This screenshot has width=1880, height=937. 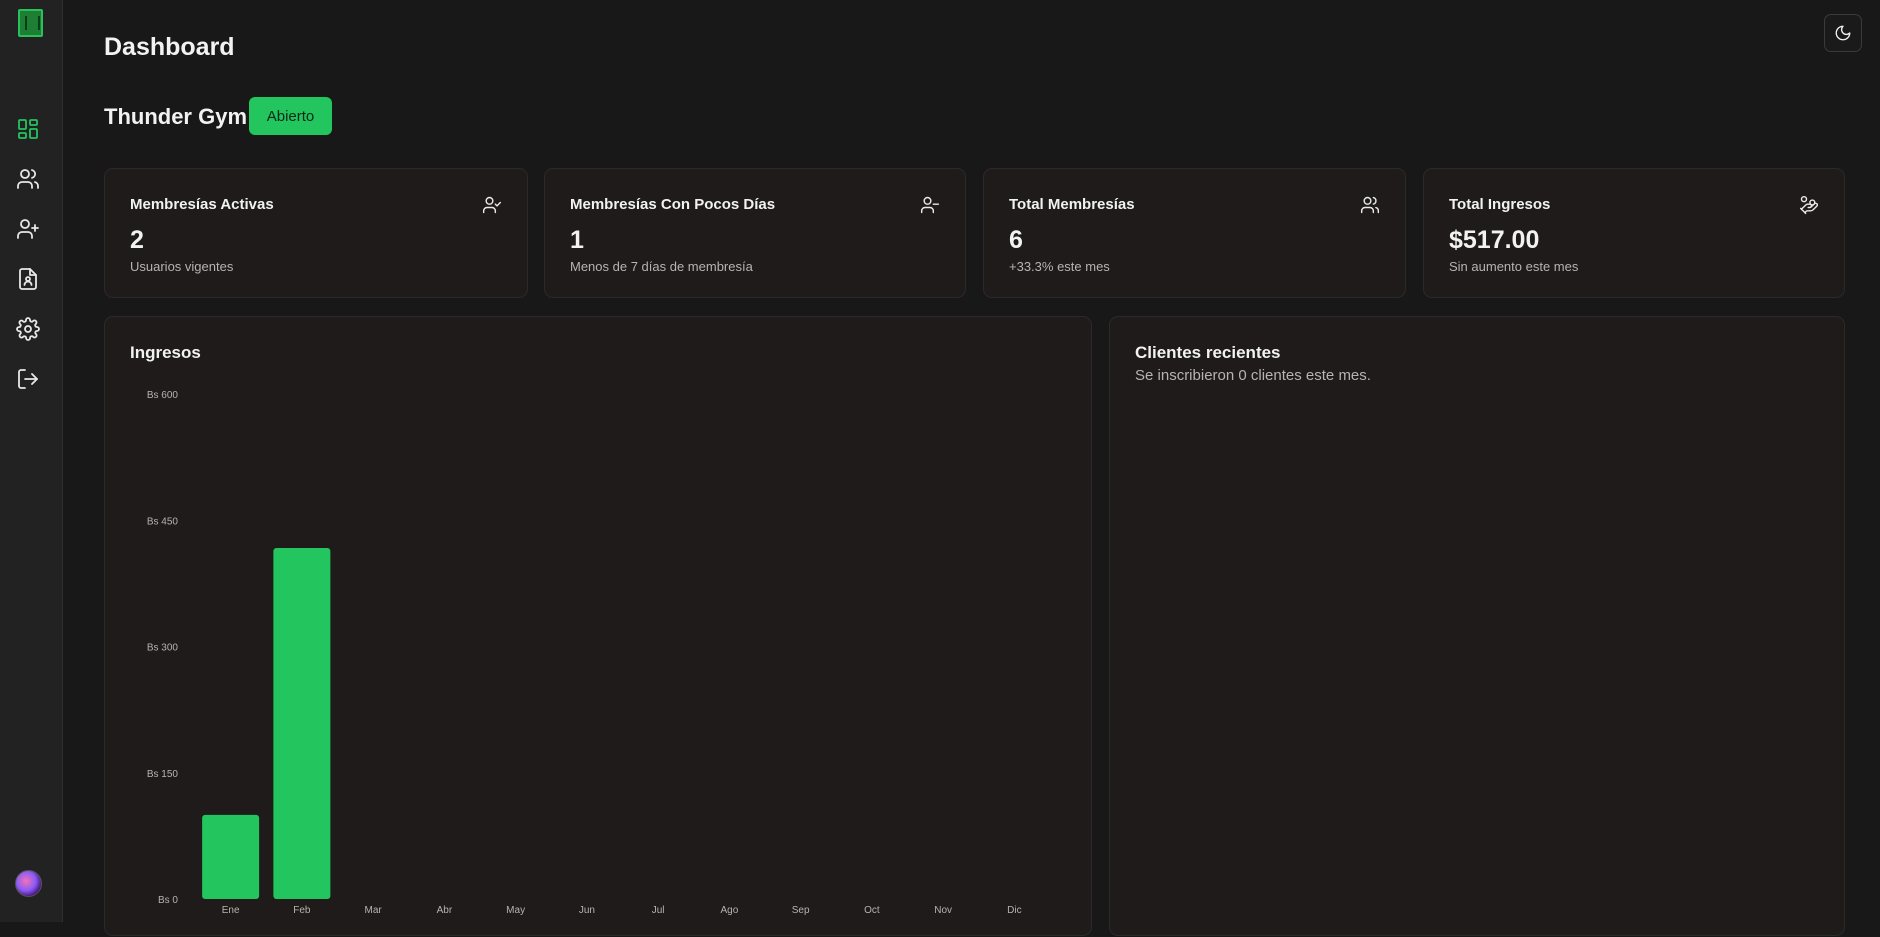 I want to click on card-subtitle: Menos de 7 días de membresía, so click(x=661, y=266).